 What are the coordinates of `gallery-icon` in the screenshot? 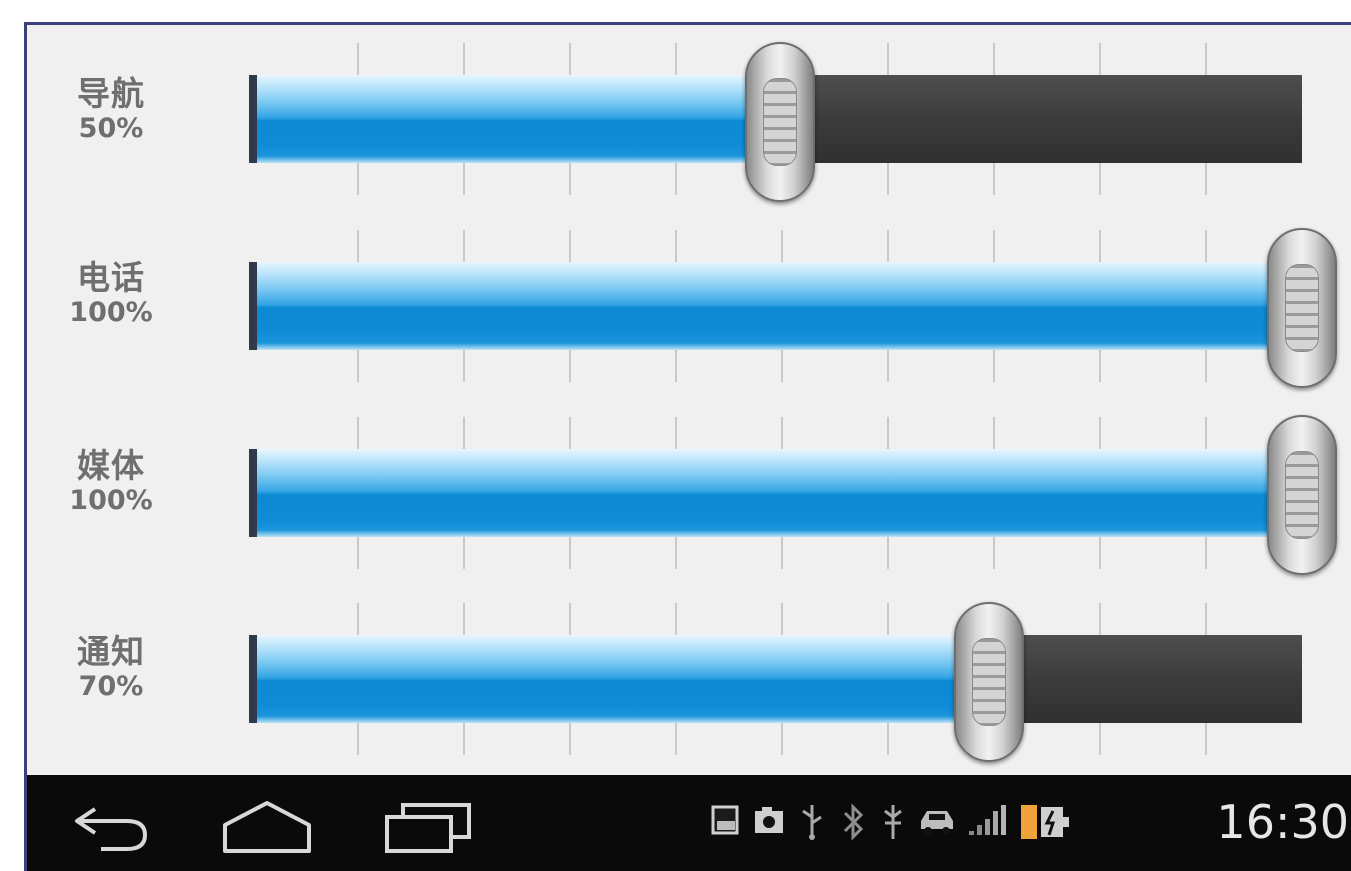 It's located at (725, 820).